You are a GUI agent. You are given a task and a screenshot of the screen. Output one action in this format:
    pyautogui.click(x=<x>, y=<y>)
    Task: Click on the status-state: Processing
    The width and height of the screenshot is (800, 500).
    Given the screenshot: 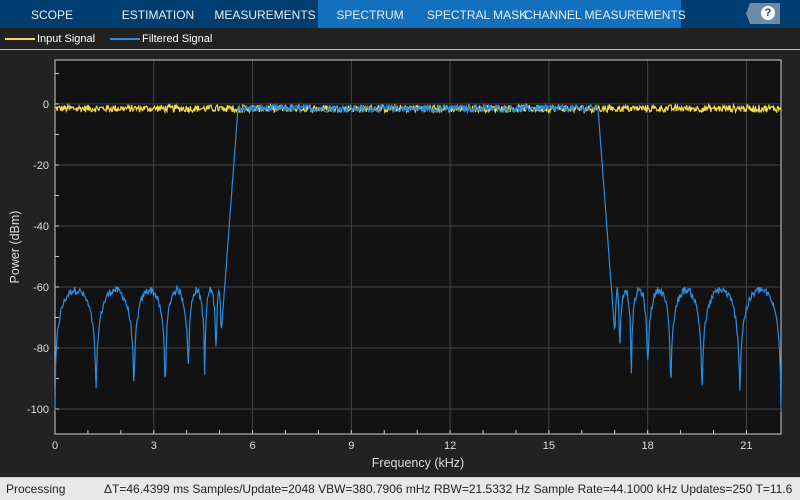 What is the action you would take?
    pyautogui.click(x=36, y=489)
    